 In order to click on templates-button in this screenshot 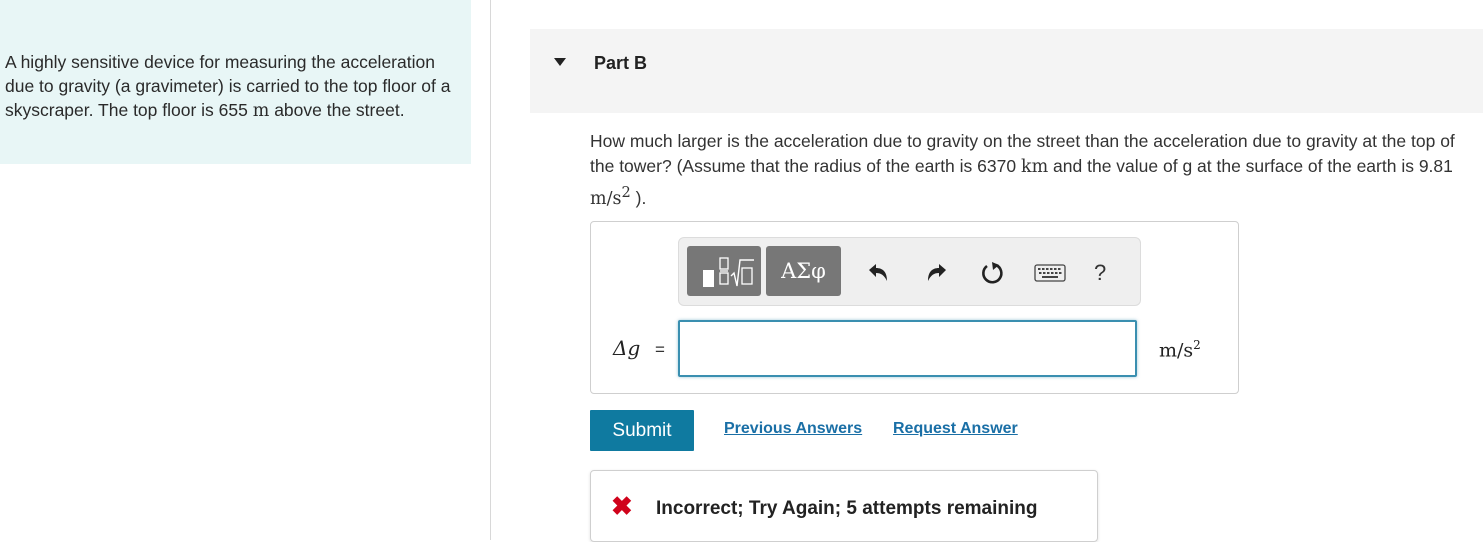, I will do `click(724, 271)`.